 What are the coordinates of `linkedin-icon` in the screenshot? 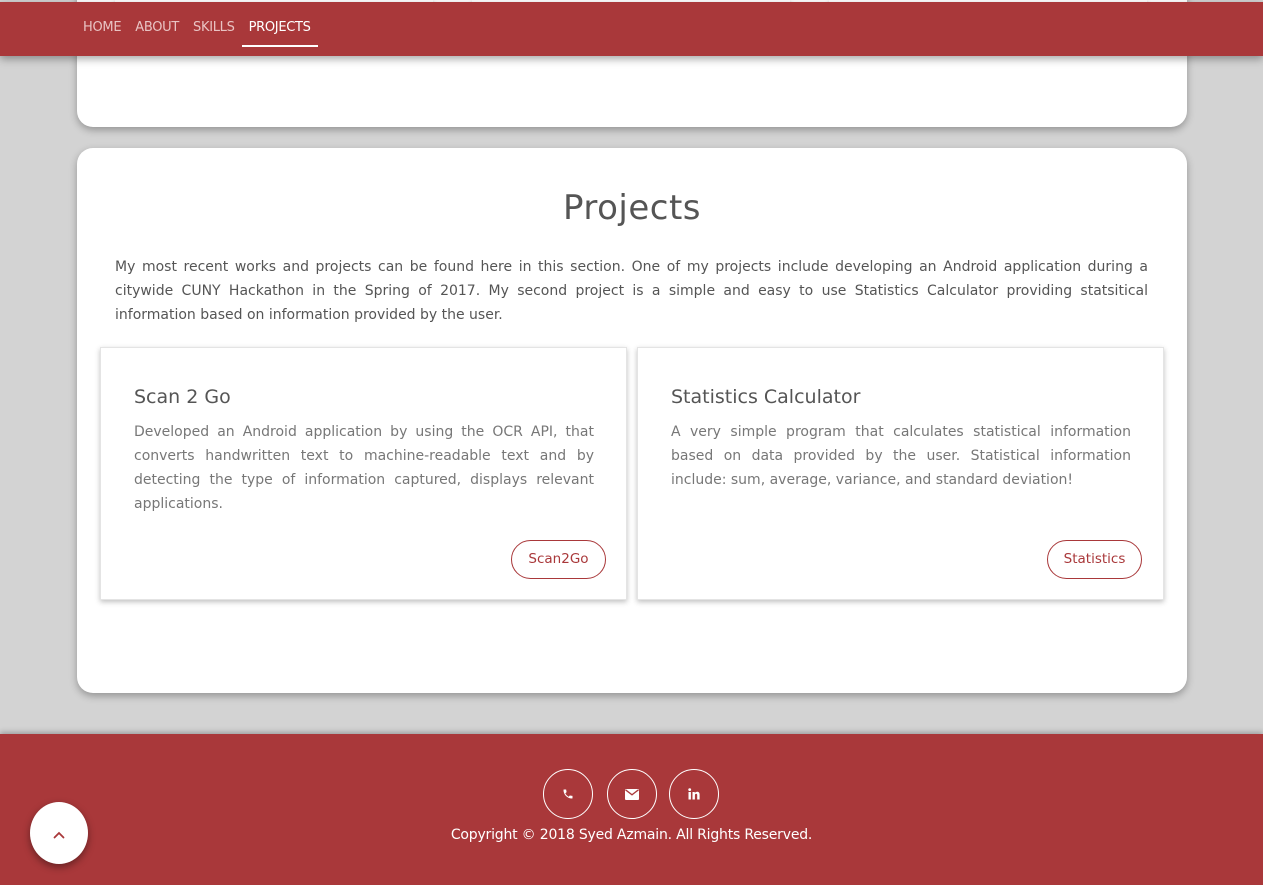 It's located at (694, 794).